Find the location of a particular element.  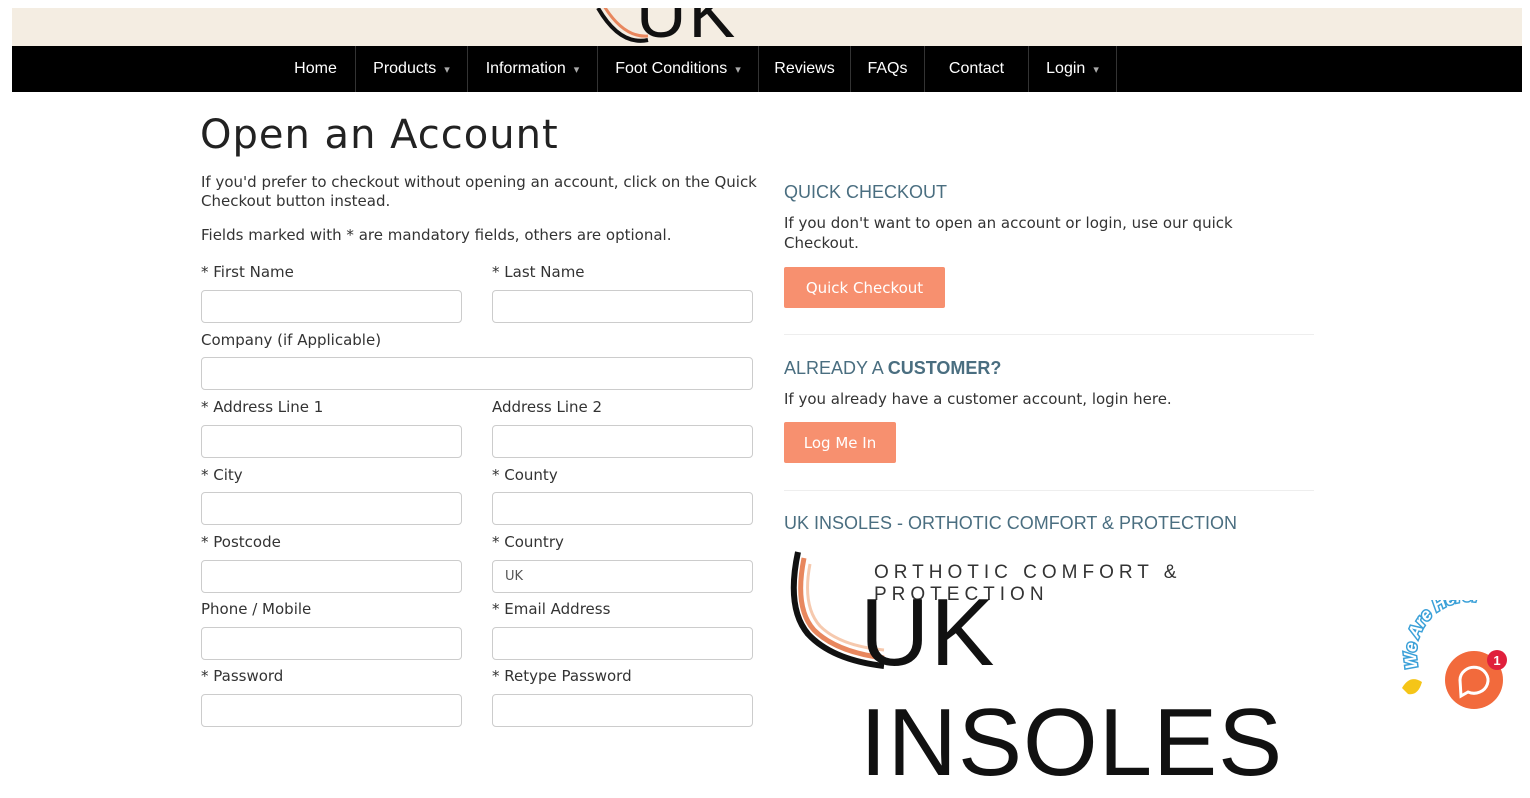

nav-item-label: Home is located at coordinates (315, 68).